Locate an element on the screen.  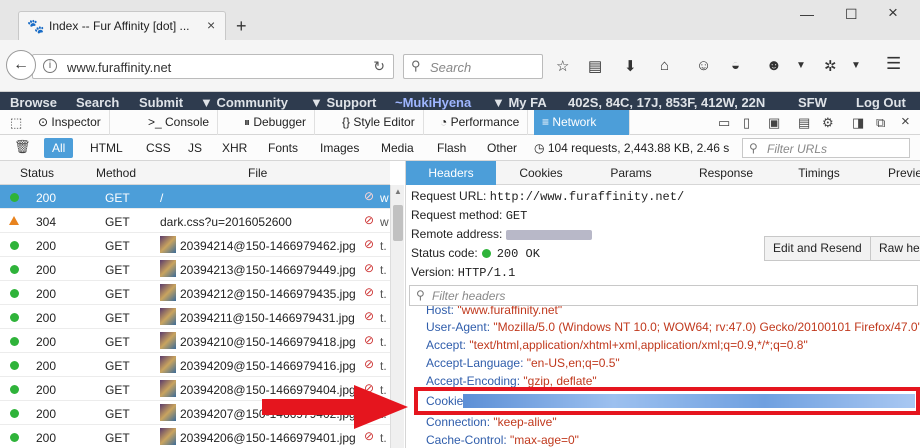
header-filter-input: ⚲ Filter headers is located at coordinates (663, 295).